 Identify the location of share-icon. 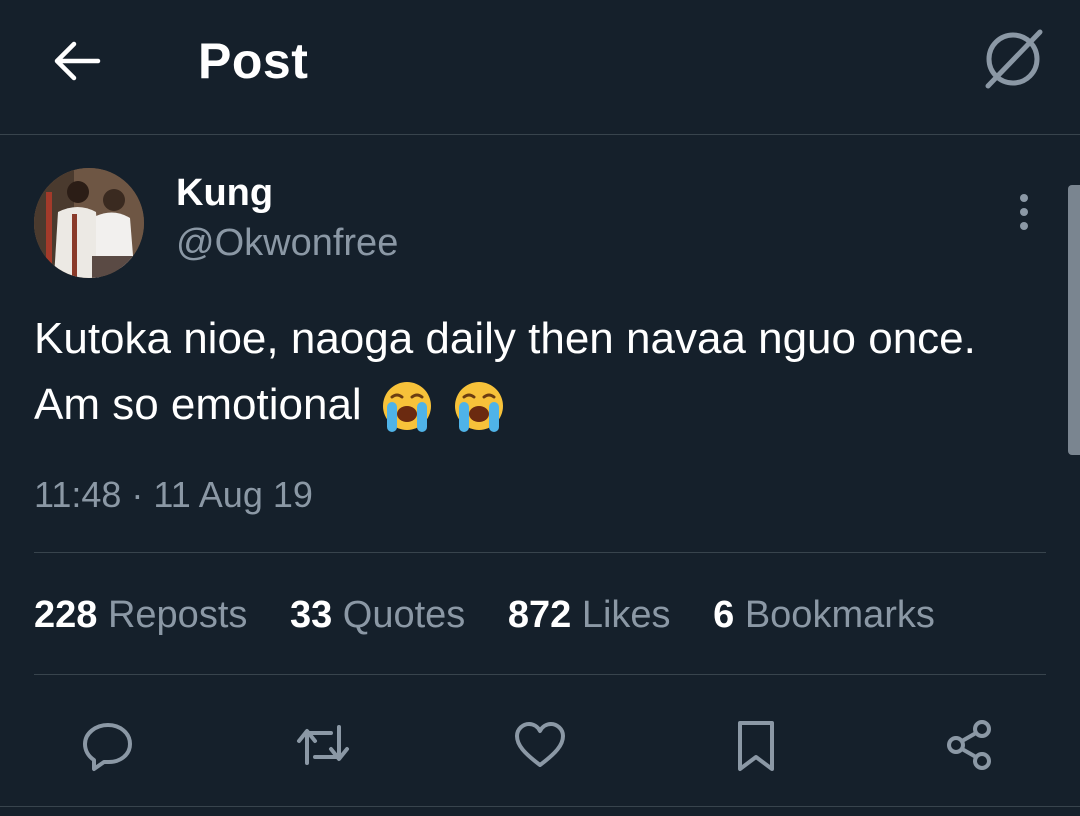
(969, 745).